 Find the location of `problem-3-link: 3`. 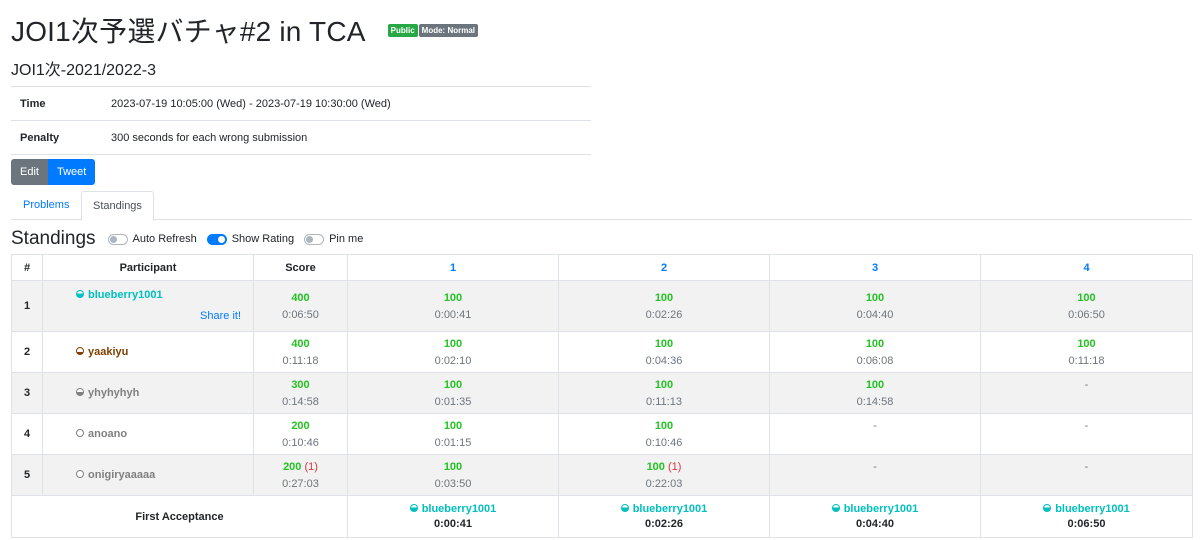

problem-3-link: 3 is located at coordinates (875, 267).